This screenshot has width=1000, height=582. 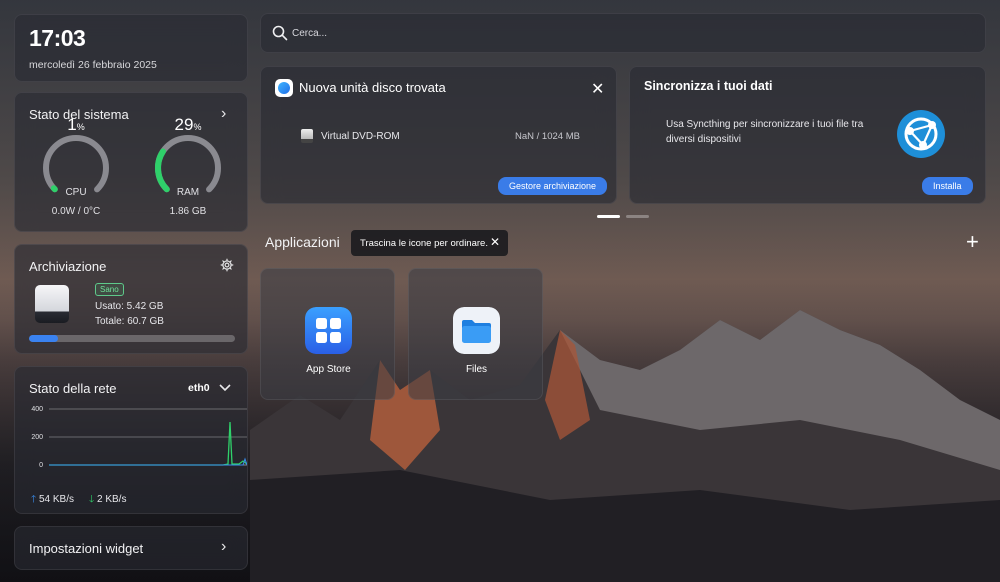 What do you see at coordinates (476, 330) in the screenshot?
I see `folder-icon` at bounding box center [476, 330].